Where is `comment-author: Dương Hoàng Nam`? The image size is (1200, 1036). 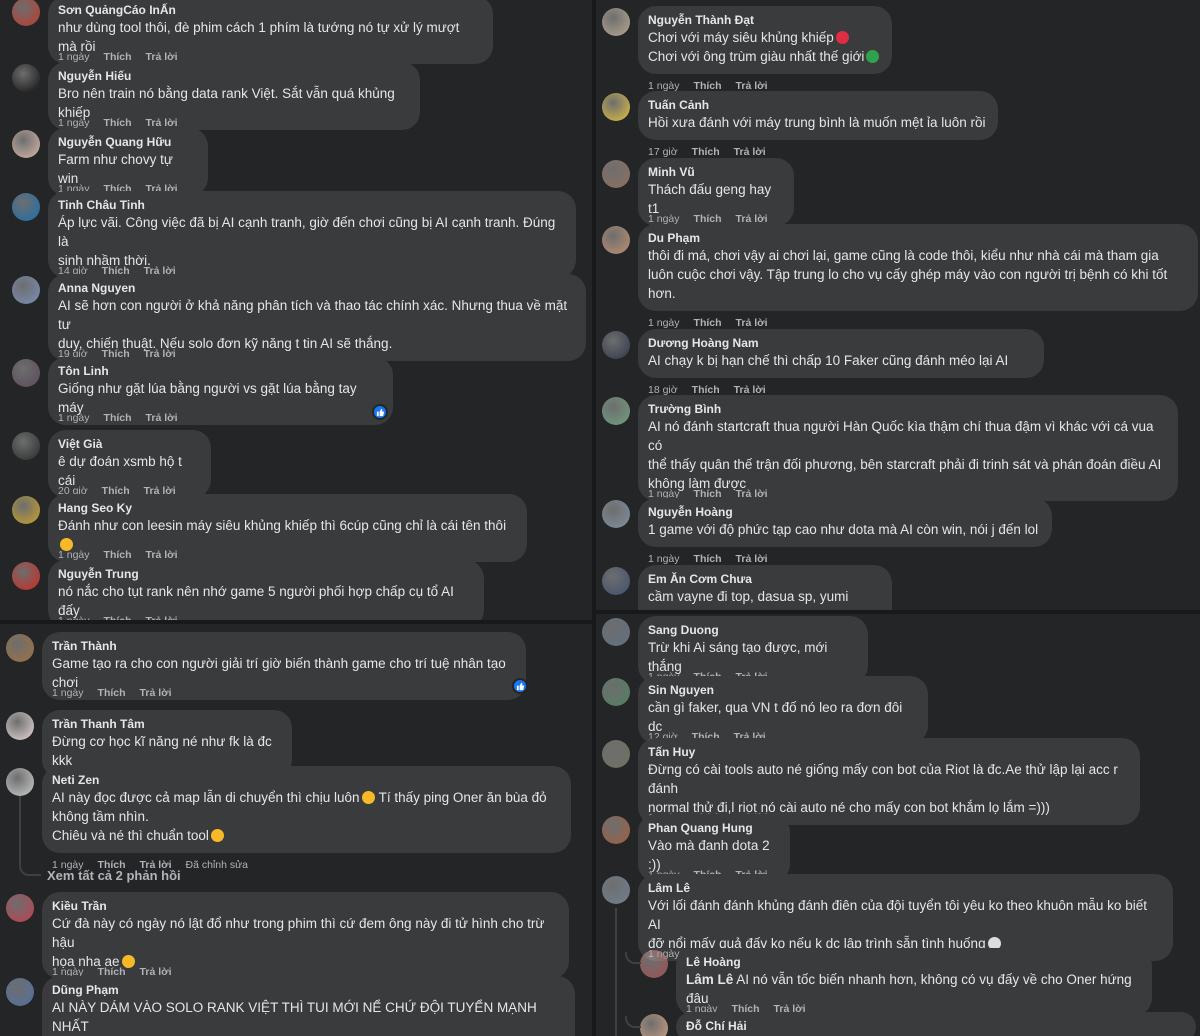
comment-author: Dương Hoàng Nam is located at coordinates (840, 343).